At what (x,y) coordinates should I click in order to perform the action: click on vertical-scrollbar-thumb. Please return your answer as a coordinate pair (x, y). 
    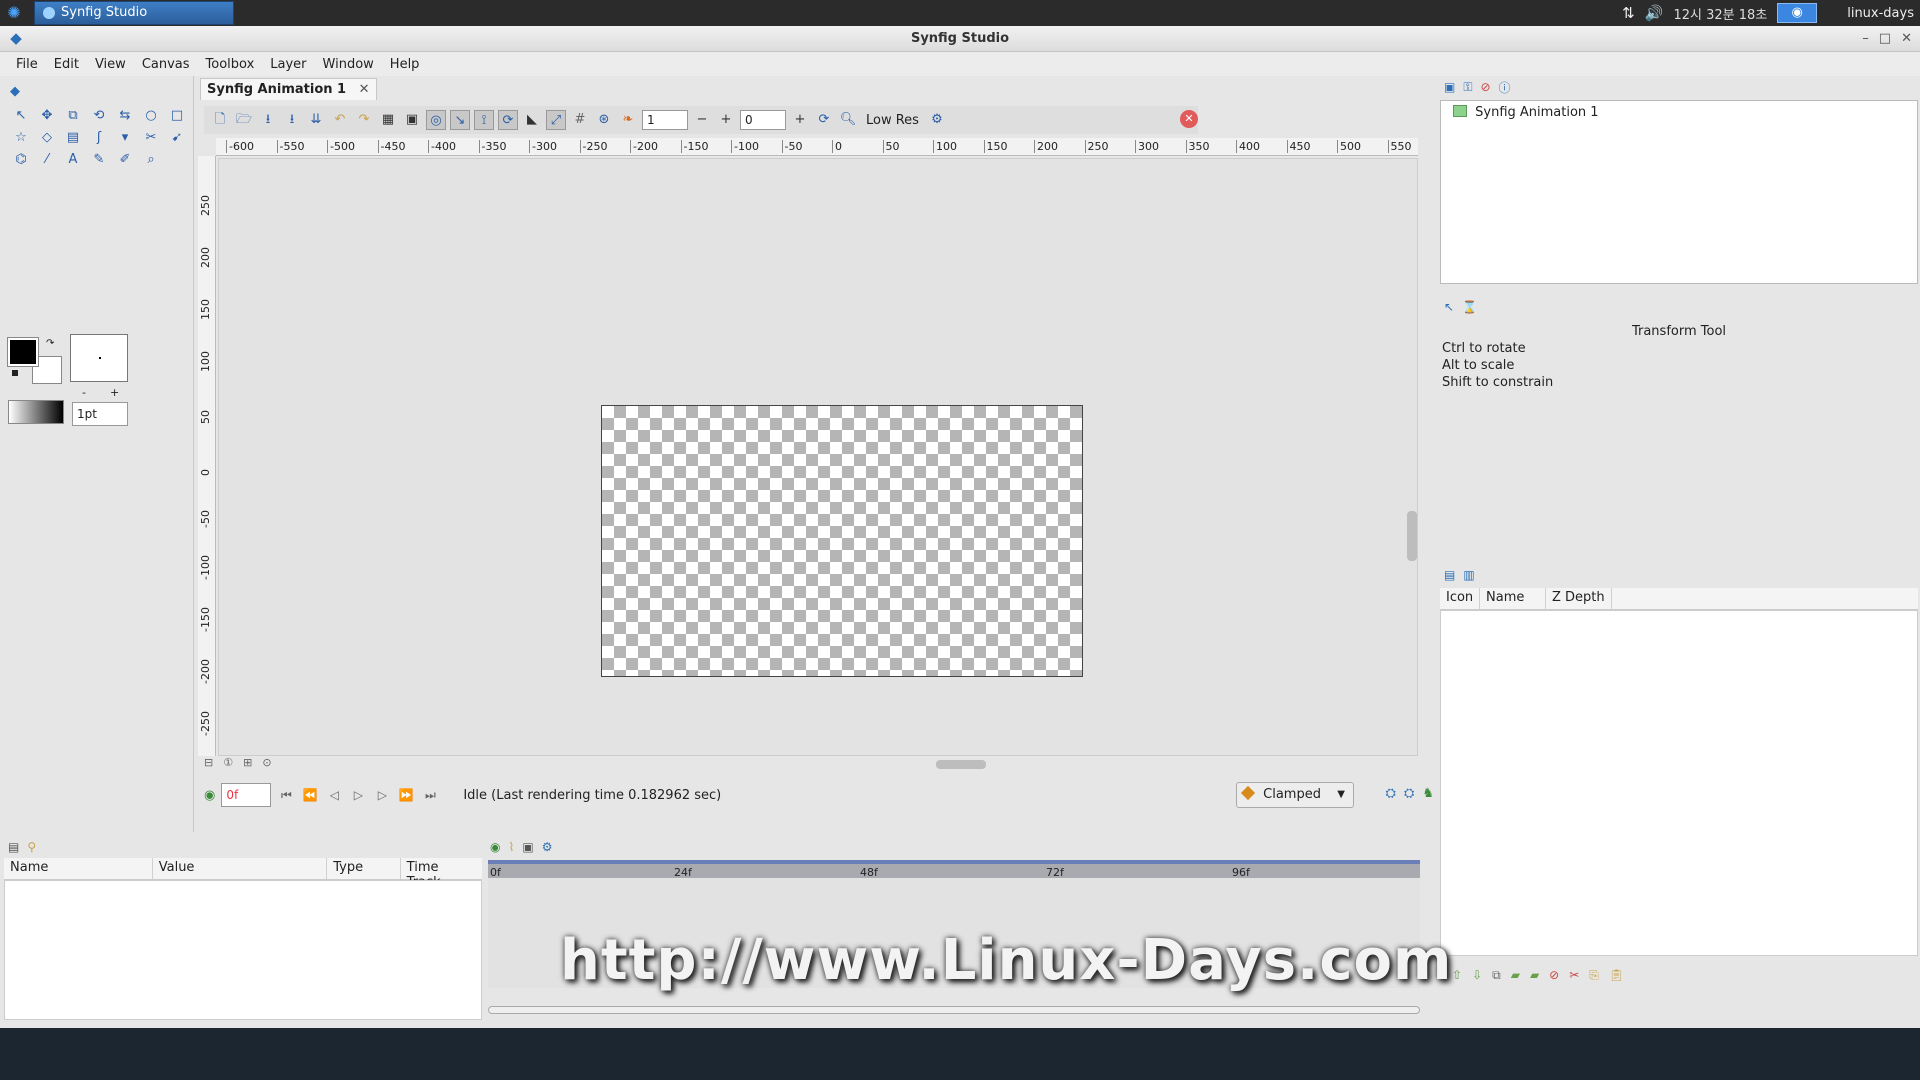
    Looking at the image, I should click on (1412, 536).